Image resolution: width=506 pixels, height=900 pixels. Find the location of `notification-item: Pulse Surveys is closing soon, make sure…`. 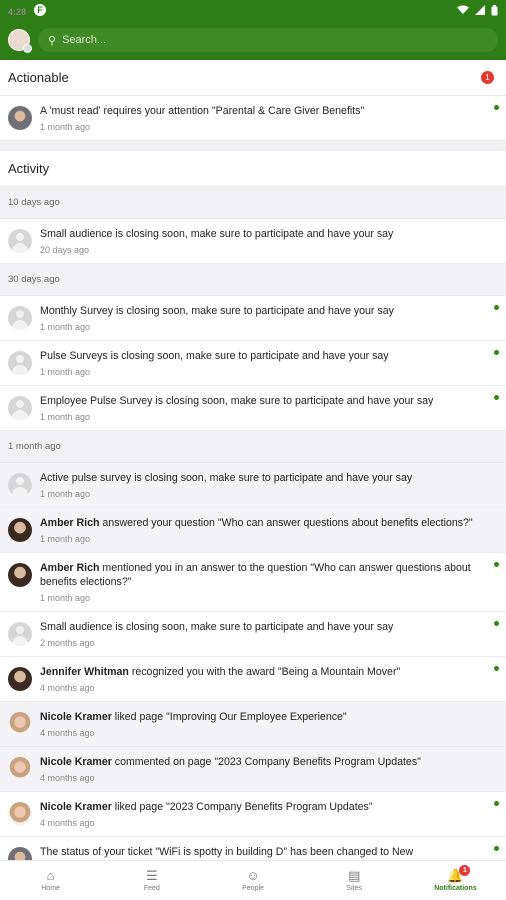

notification-item: Pulse Surveys is closing soon, make sure… is located at coordinates (253, 363).